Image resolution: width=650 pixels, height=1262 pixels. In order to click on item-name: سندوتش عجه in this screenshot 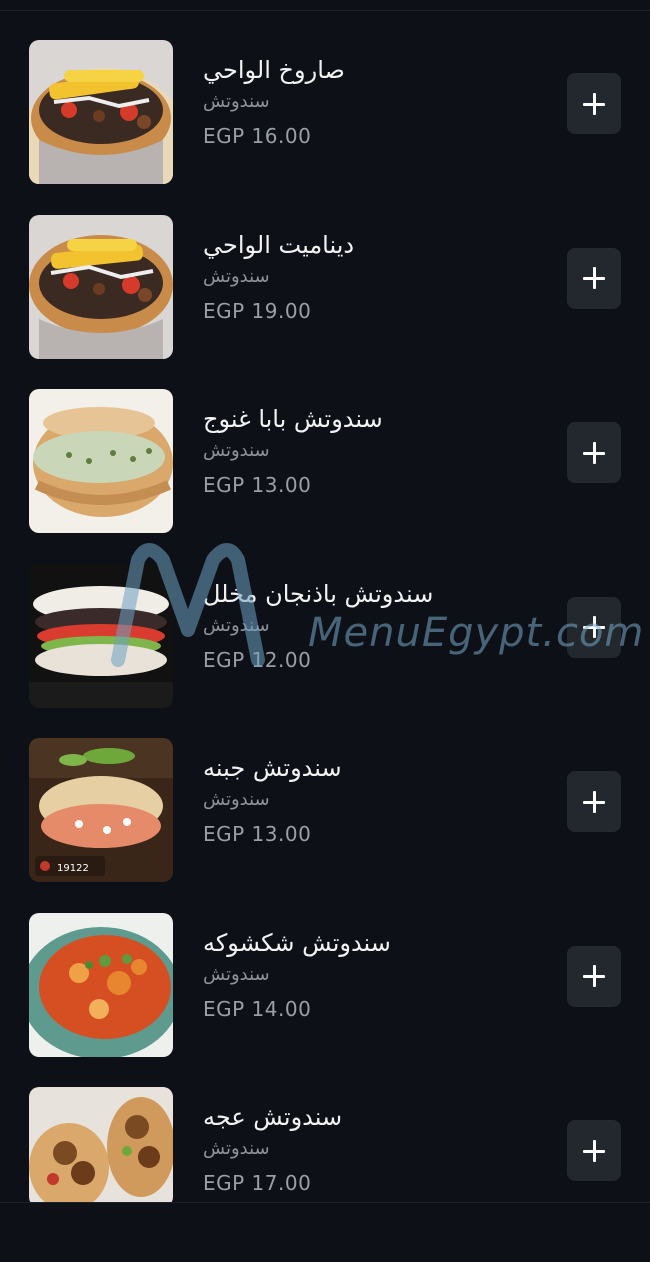, I will do `click(273, 1117)`.